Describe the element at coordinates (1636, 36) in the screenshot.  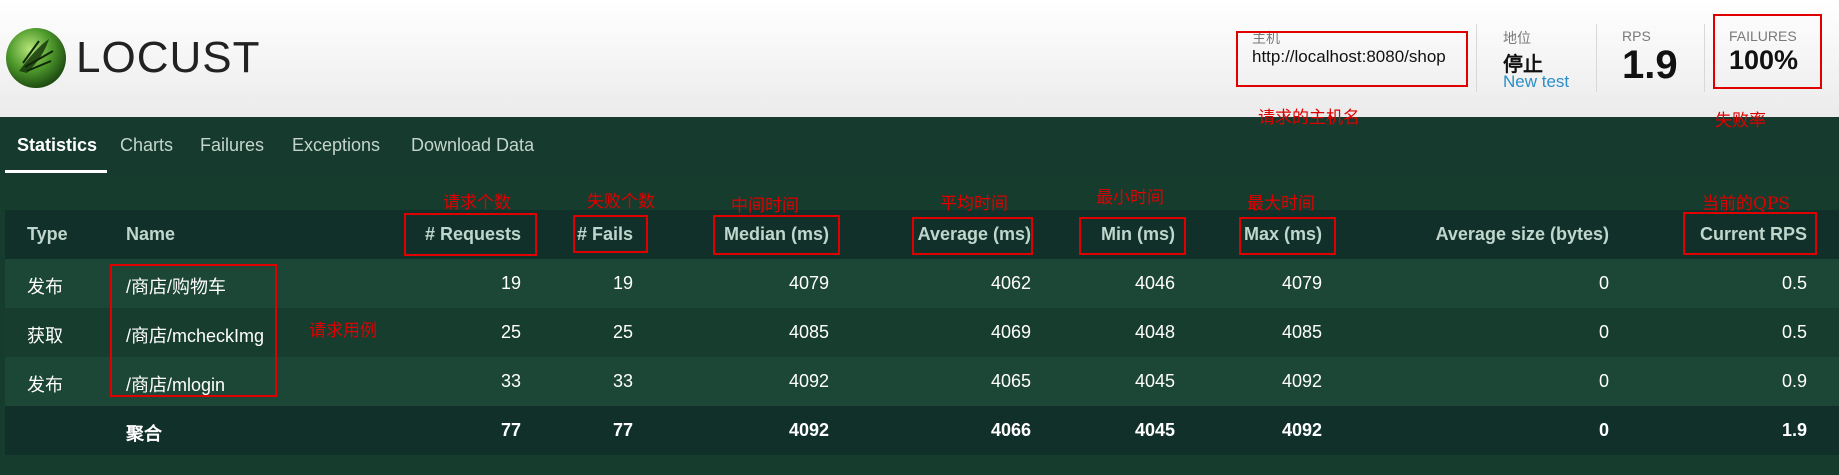
I see `rps-label: RPS` at that location.